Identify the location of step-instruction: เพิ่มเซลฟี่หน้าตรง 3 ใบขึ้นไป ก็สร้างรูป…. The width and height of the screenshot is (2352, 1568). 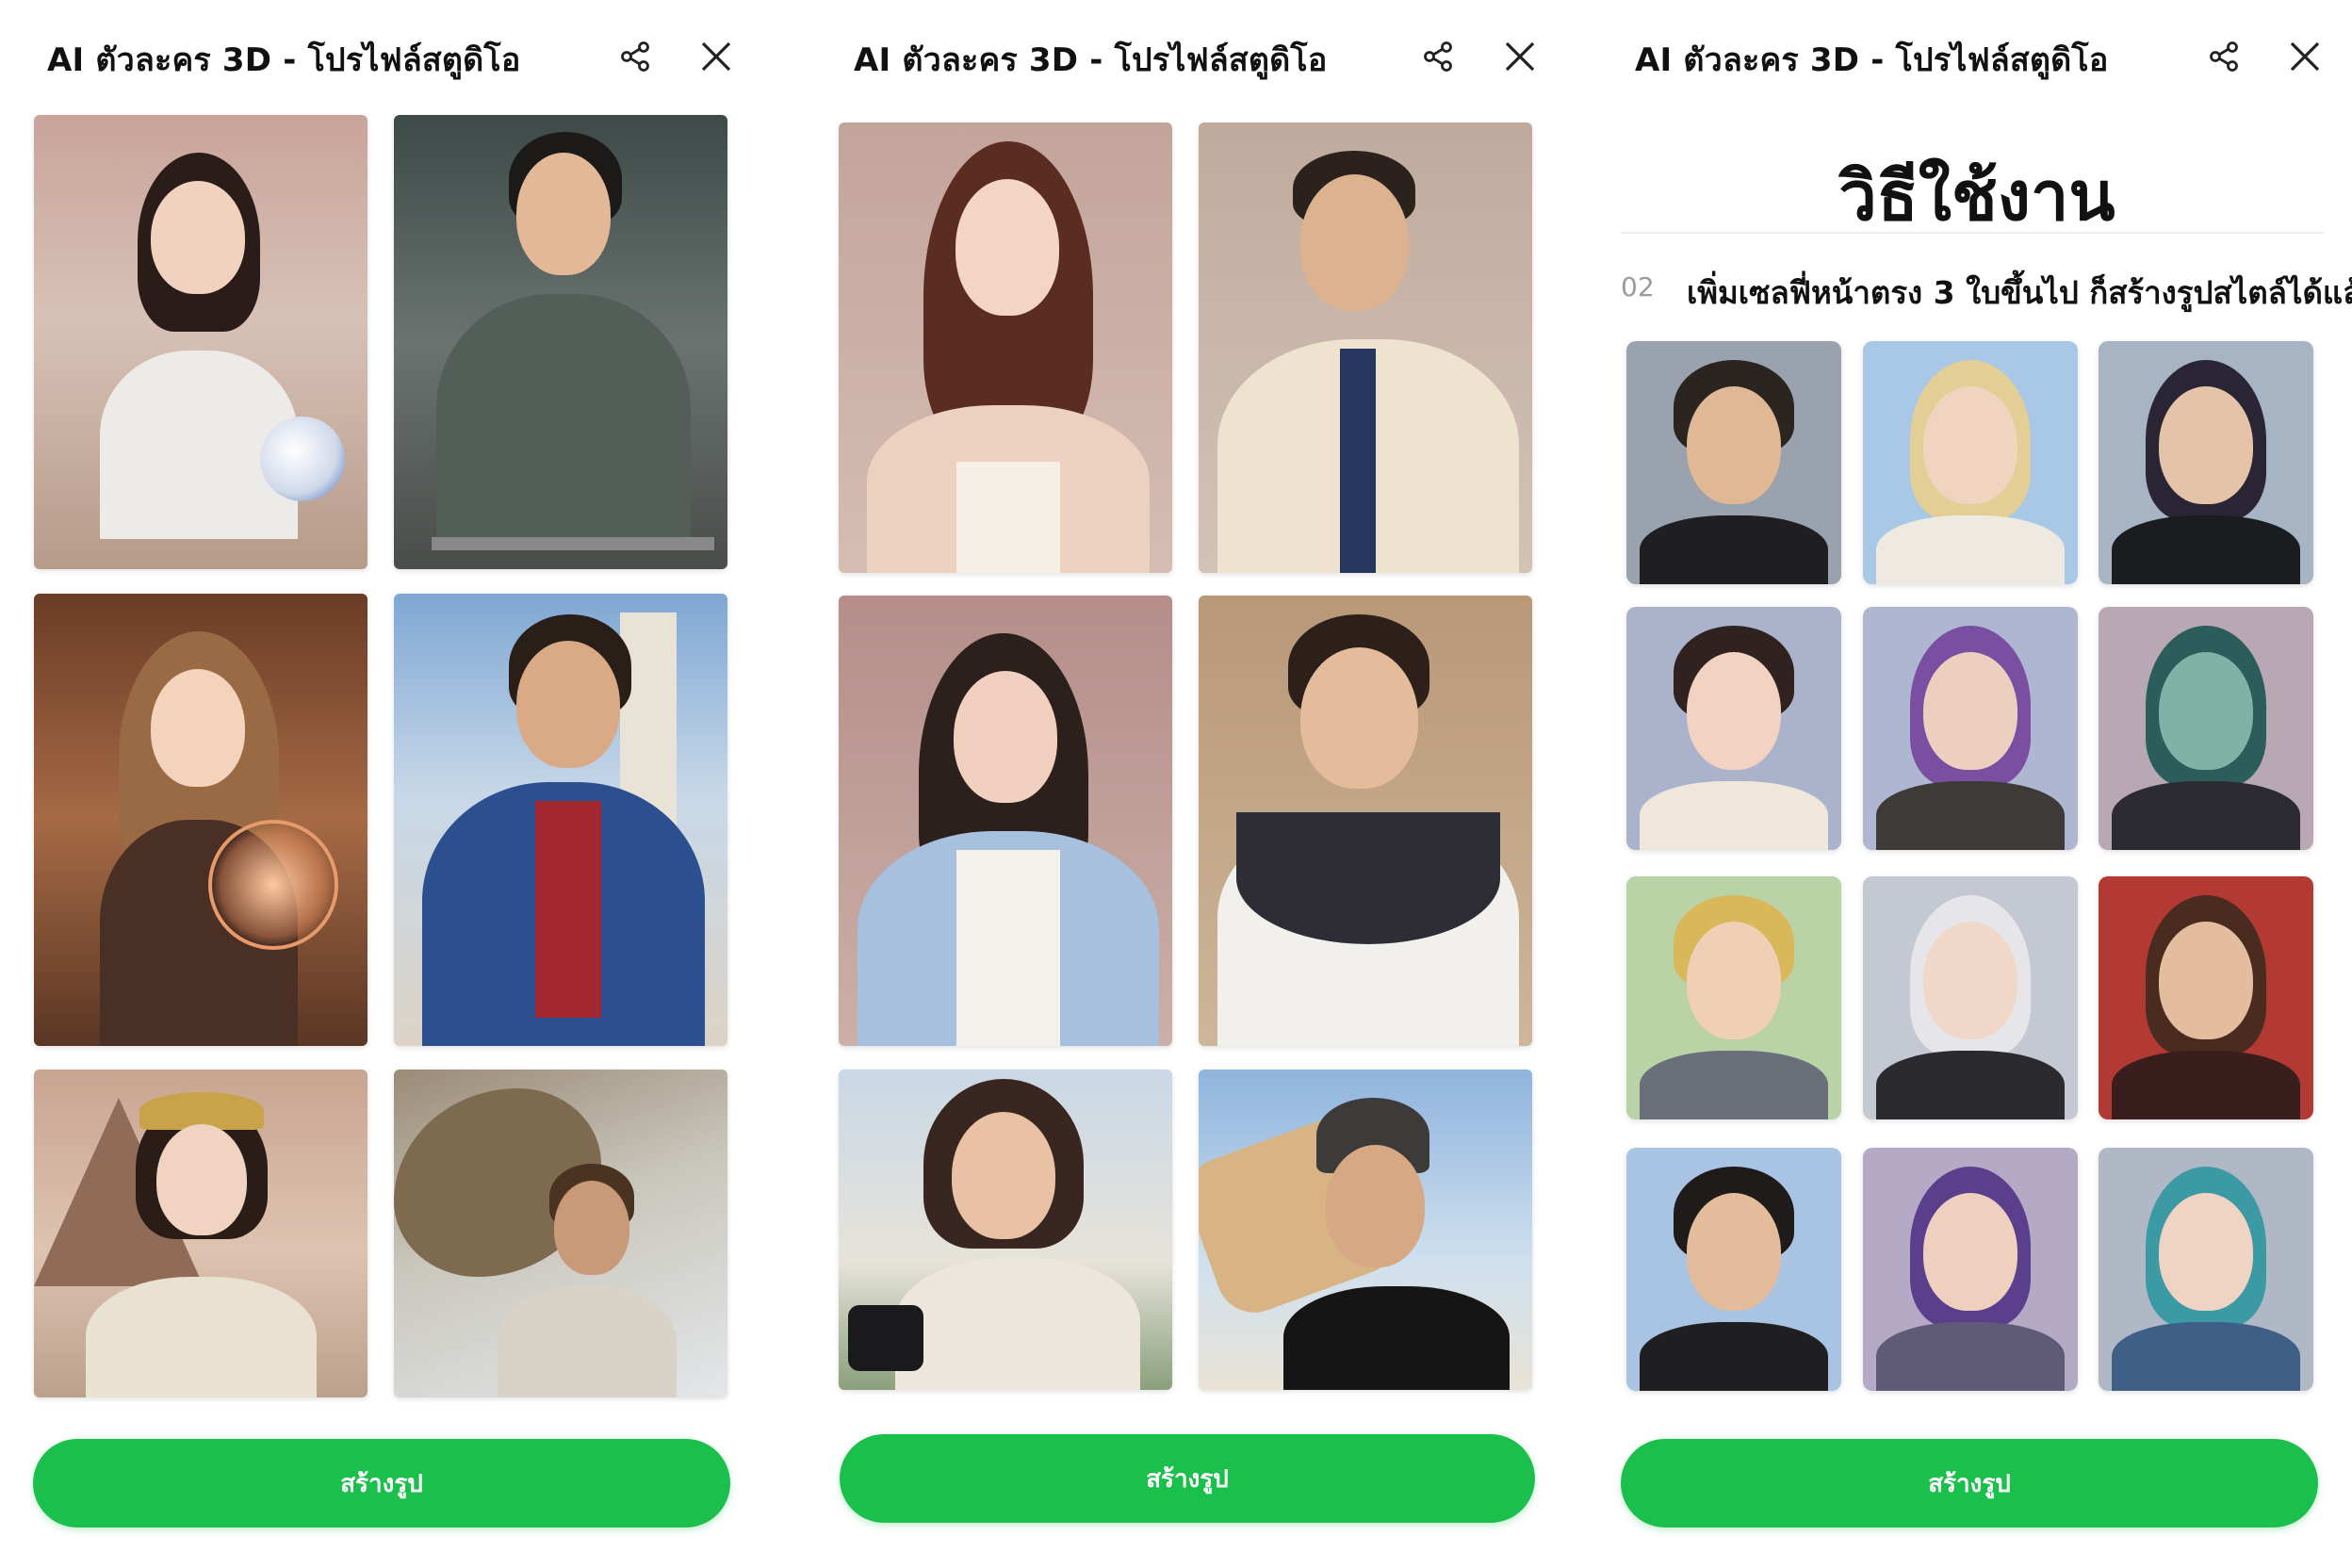
(2020, 292).